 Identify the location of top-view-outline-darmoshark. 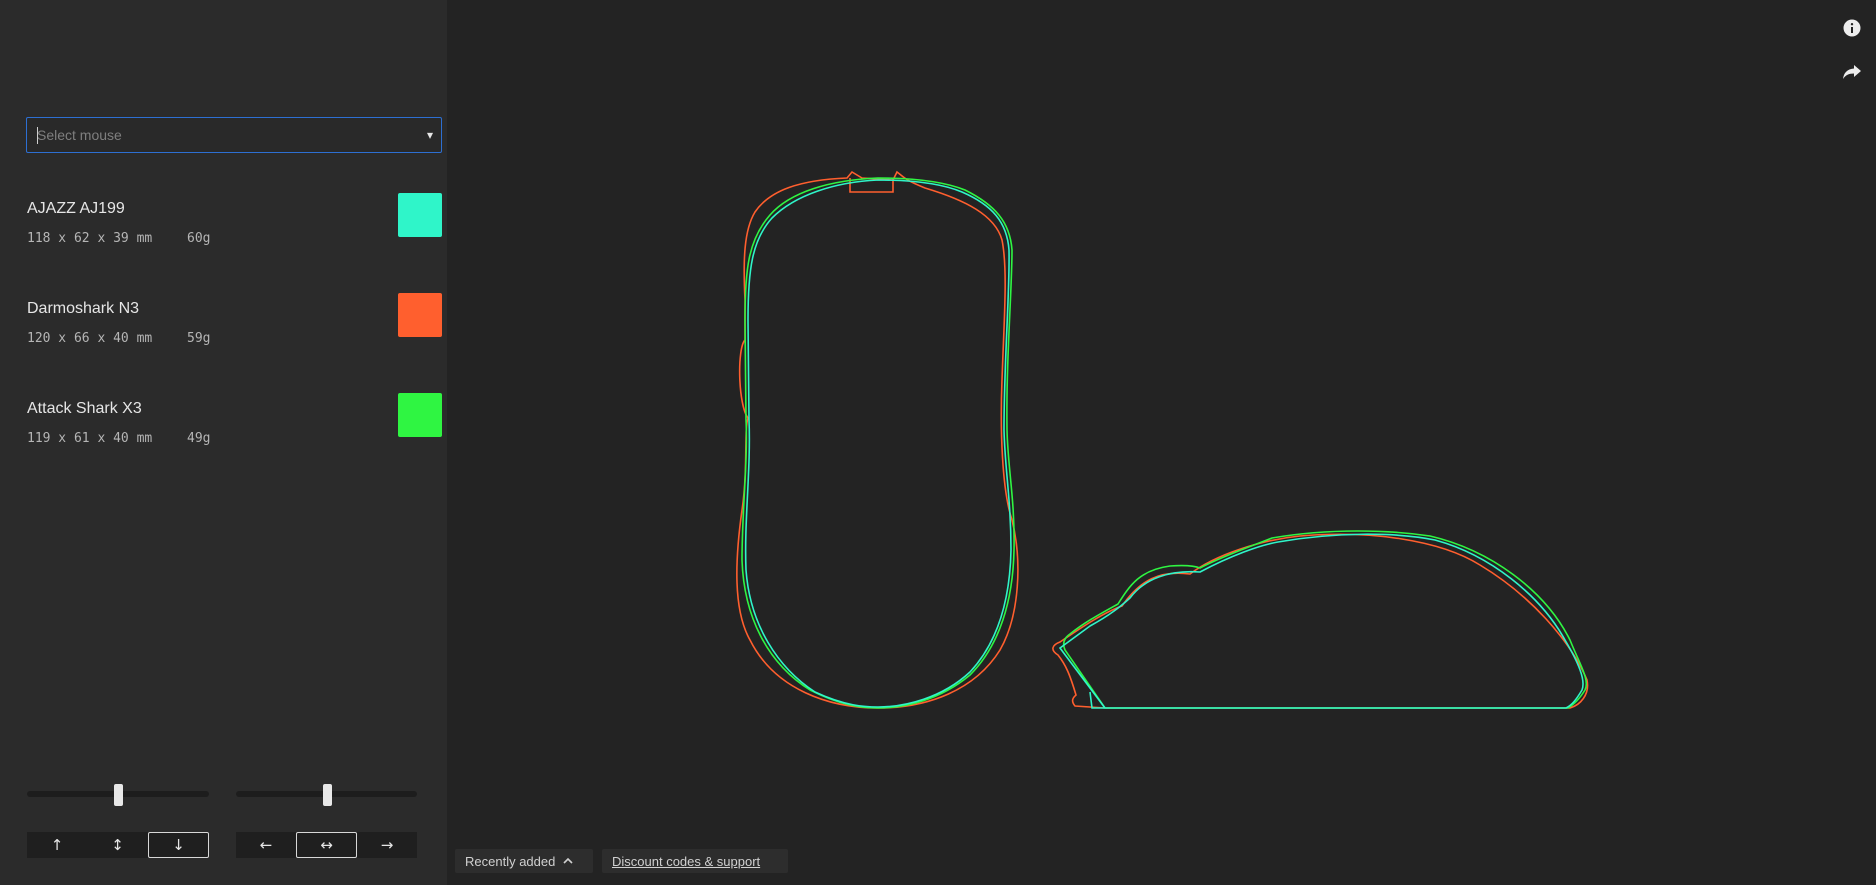
(877, 439).